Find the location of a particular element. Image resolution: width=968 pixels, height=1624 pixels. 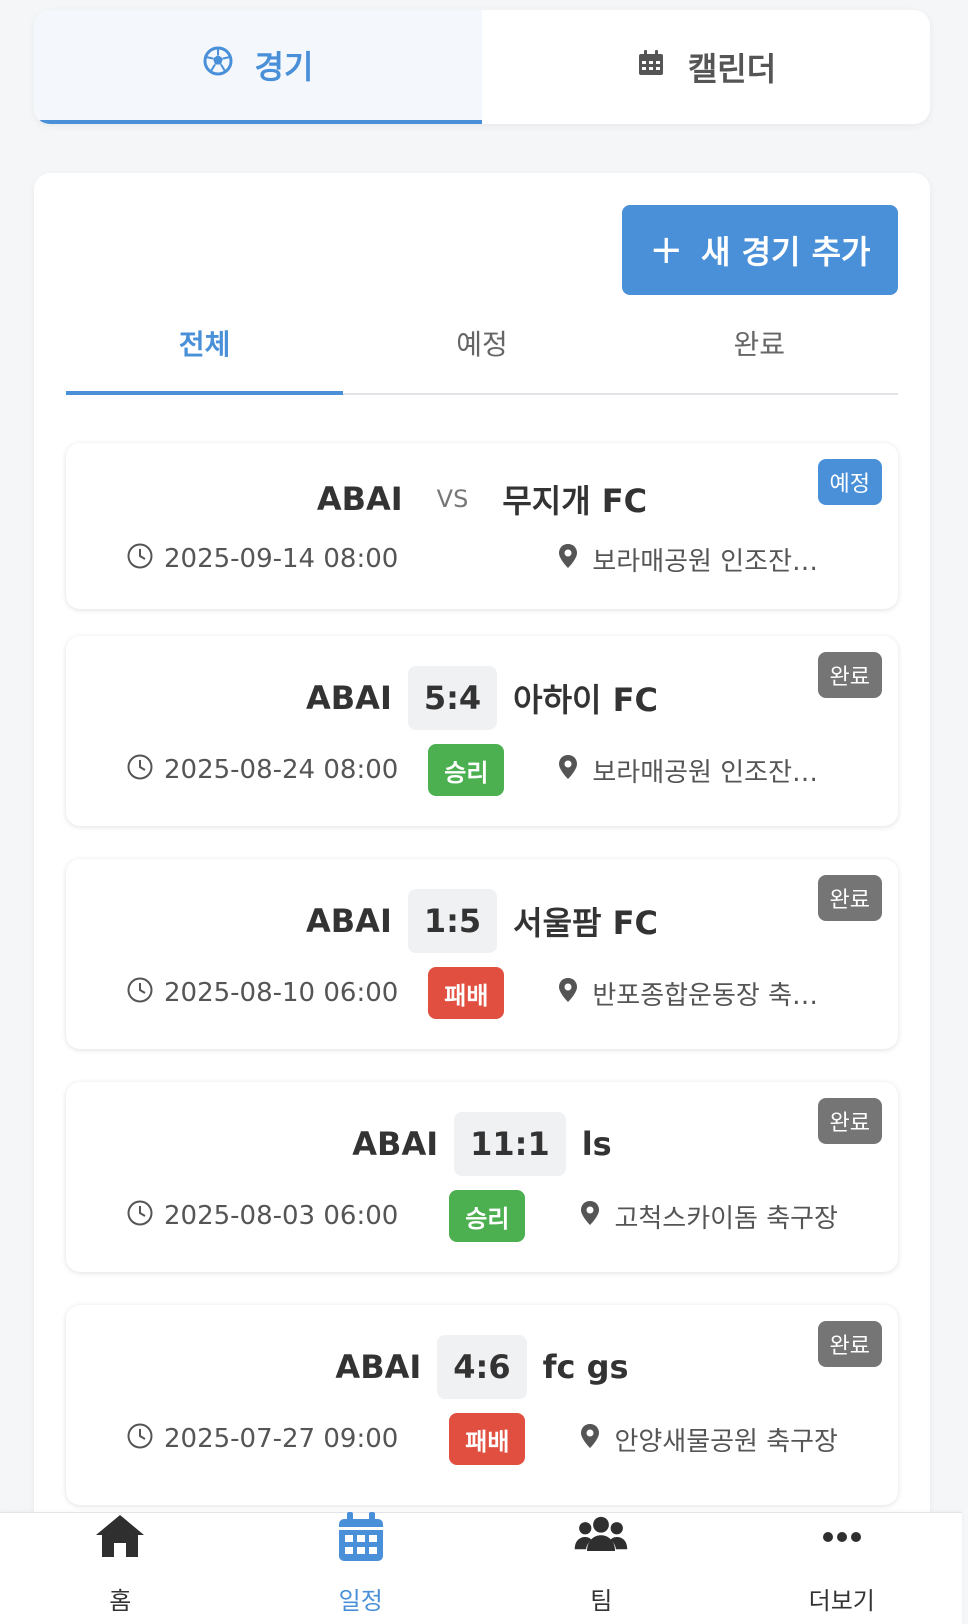

match-teams: ABAI 1:5 서울팜 FC is located at coordinates (482, 921).